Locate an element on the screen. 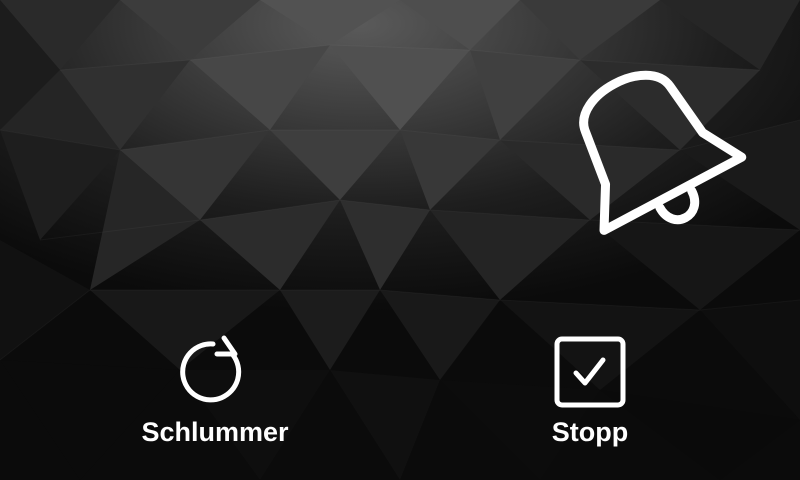 The width and height of the screenshot is (800, 480). snooze-button: Schlummer is located at coordinates (215, 390).